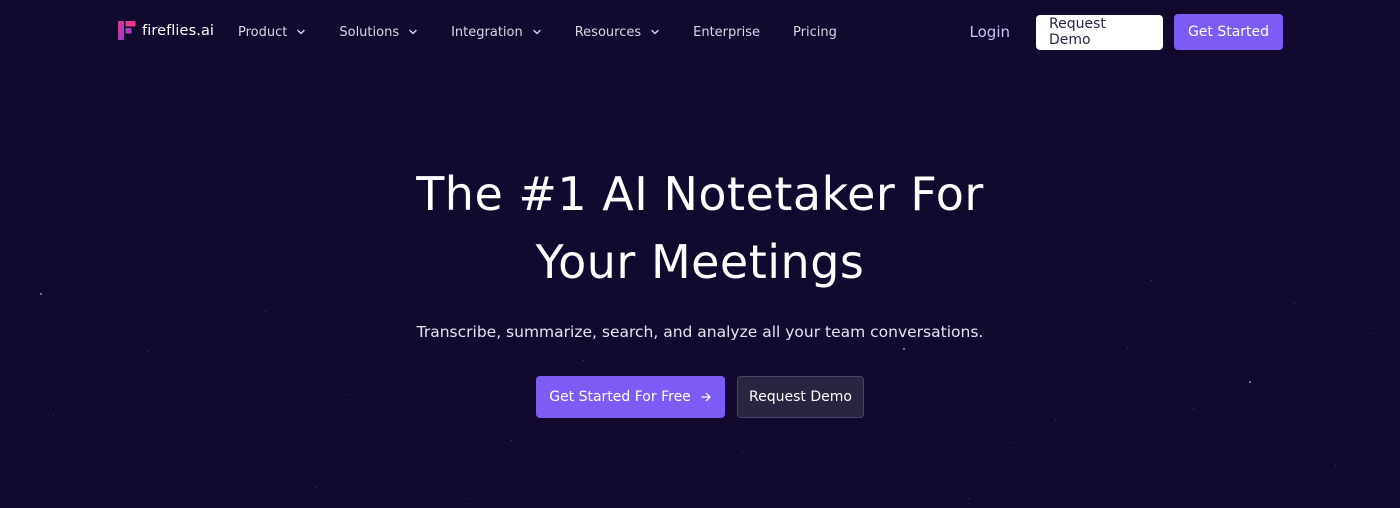 Image resolution: width=1400 pixels, height=508 pixels. Describe the element at coordinates (487, 32) in the screenshot. I see `menu-item-label: Integration` at that location.